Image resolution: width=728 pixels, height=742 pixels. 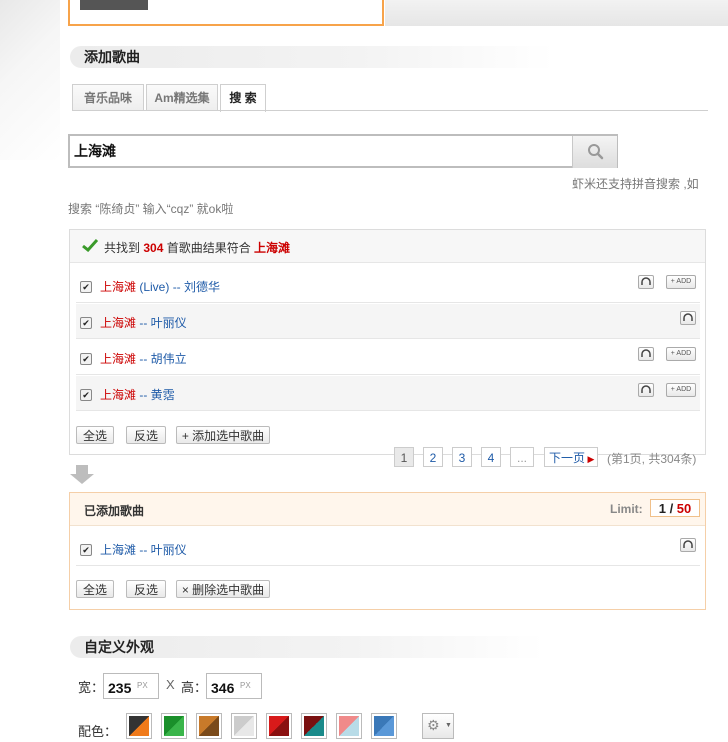 I want to click on top-right-background, so click(x=556, y=13).